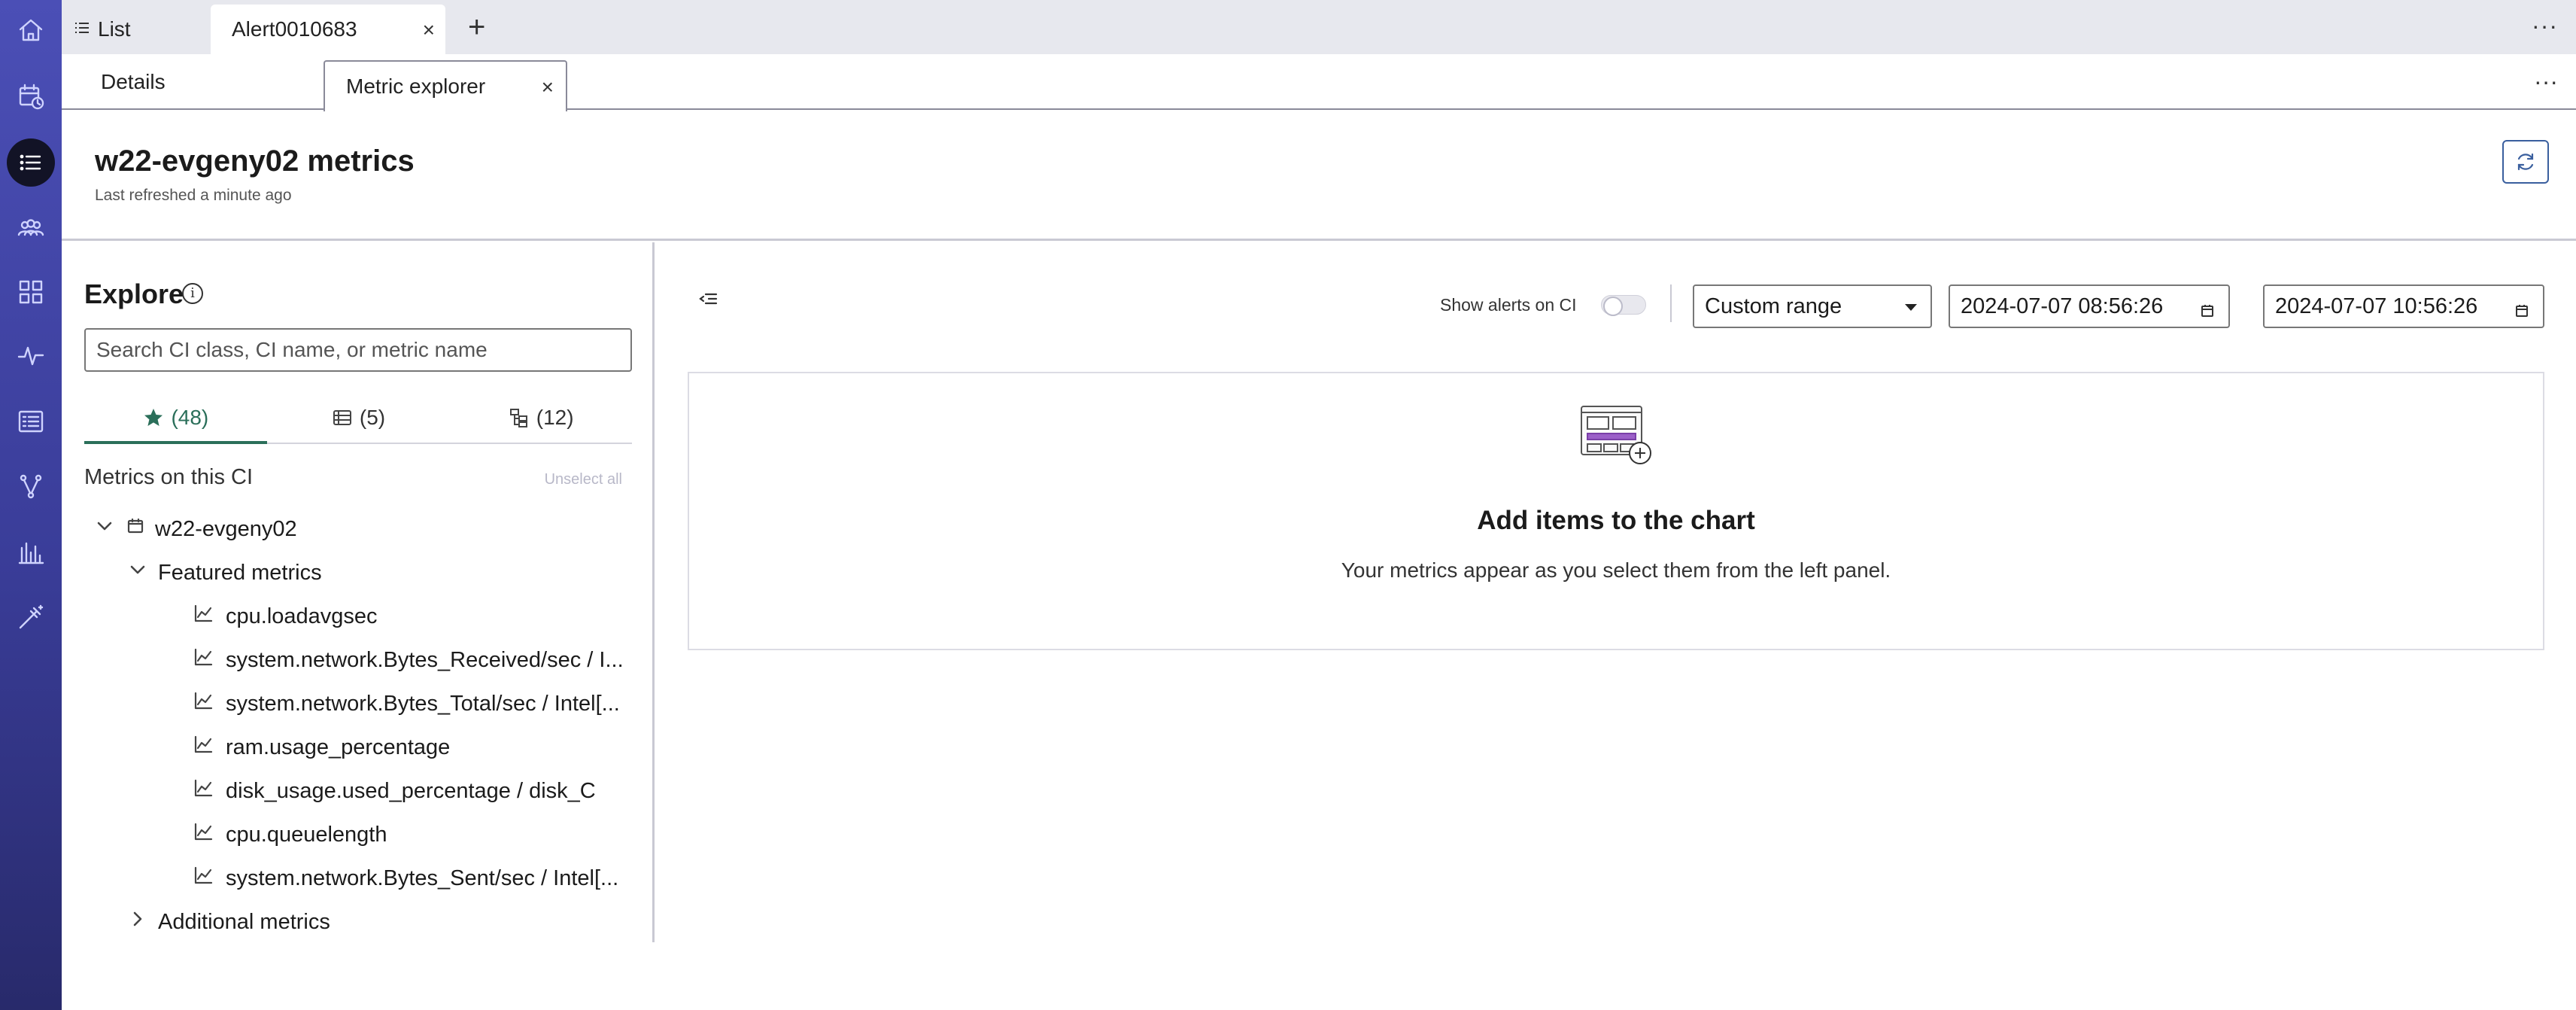 The image size is (2576, 1010). Describe the element at coordinates (82, 29) in the screenshot. I see `list-small-icon` at that location.